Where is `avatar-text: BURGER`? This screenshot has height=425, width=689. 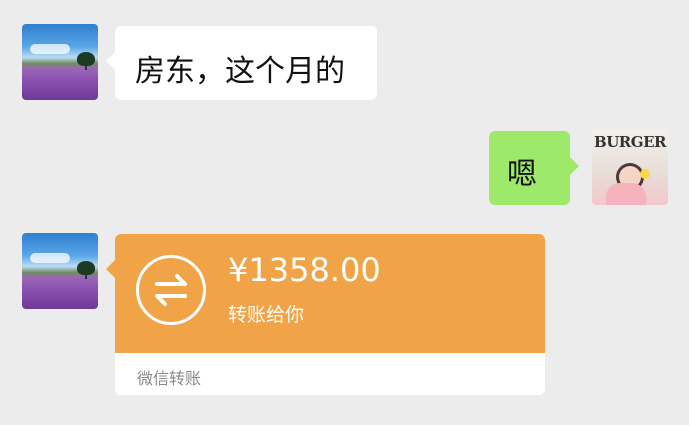 avatar-text: BURGER is located at coordinates (630, 142).